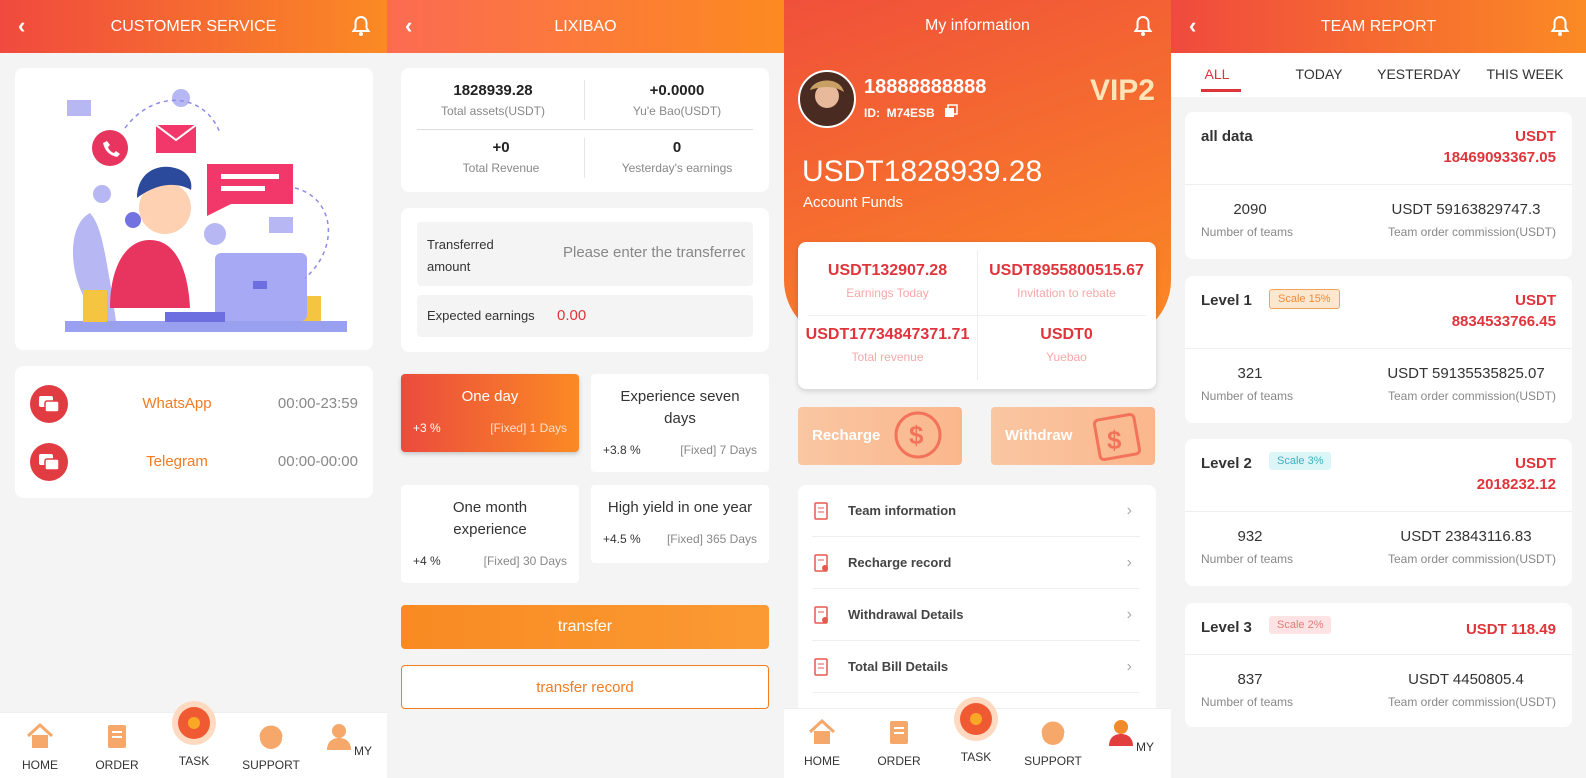 Image resolution: width=1586 pixels, height=778 pixels. Describe the element at coordinates (177, 403) in the screenshot. I see `contact-name: WhatsApp` at that location.